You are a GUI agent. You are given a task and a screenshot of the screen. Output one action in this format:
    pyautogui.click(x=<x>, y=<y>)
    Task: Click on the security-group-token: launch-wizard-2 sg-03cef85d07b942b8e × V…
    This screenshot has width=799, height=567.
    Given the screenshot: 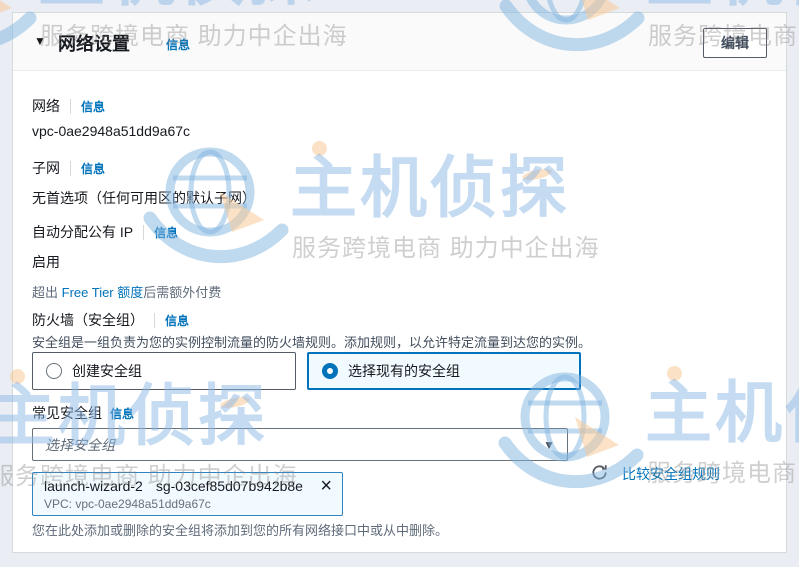 What is the action you would take?
    pyautogui.click(x=187, y=494)
    